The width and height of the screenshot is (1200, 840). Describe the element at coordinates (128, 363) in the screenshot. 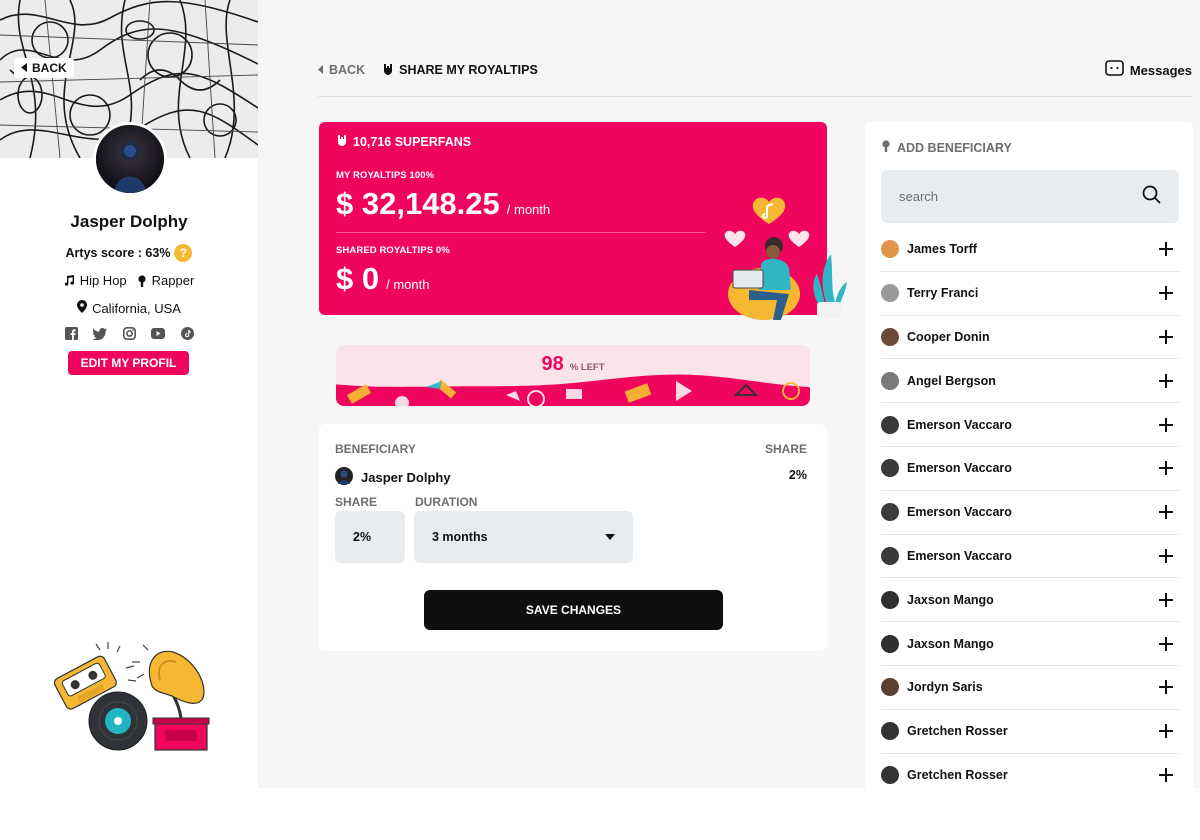

I see `edit-profile-button: EDIT MY PROFIL` at that location.